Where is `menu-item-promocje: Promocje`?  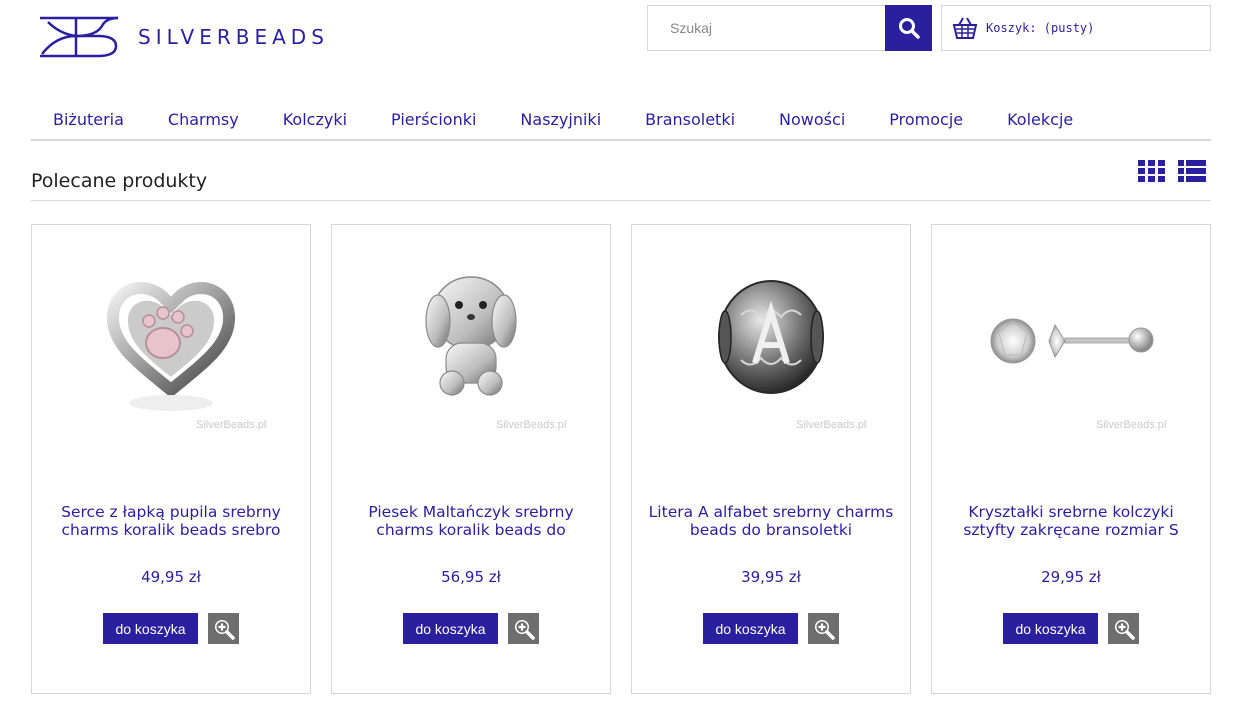
menu-item-promocje: Promocje is located at coordinates (926, 119).